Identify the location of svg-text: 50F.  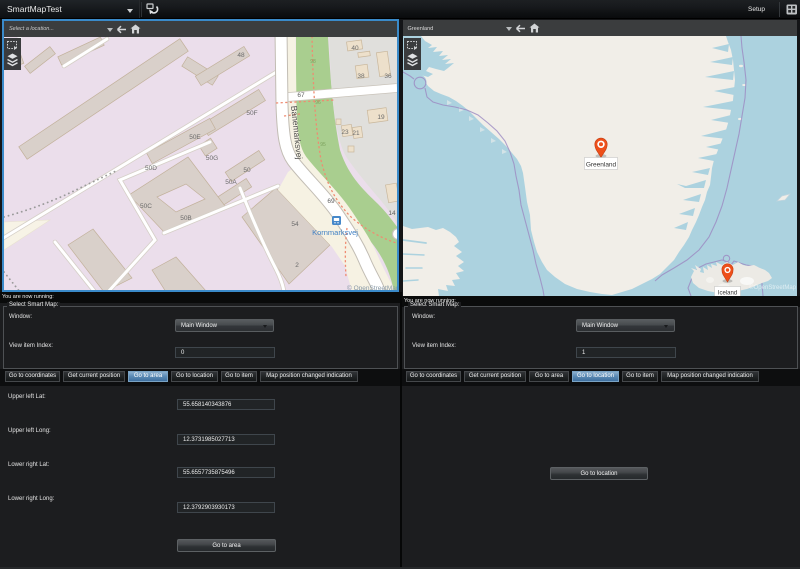
(251, 113).